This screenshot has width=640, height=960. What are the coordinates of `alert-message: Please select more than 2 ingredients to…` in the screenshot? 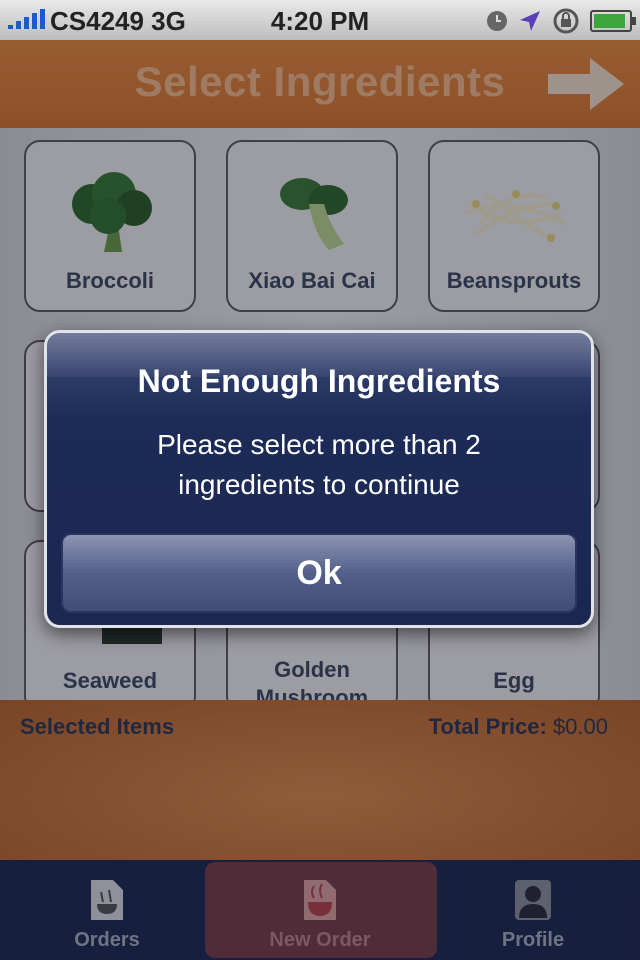 It's located at (319, 464).